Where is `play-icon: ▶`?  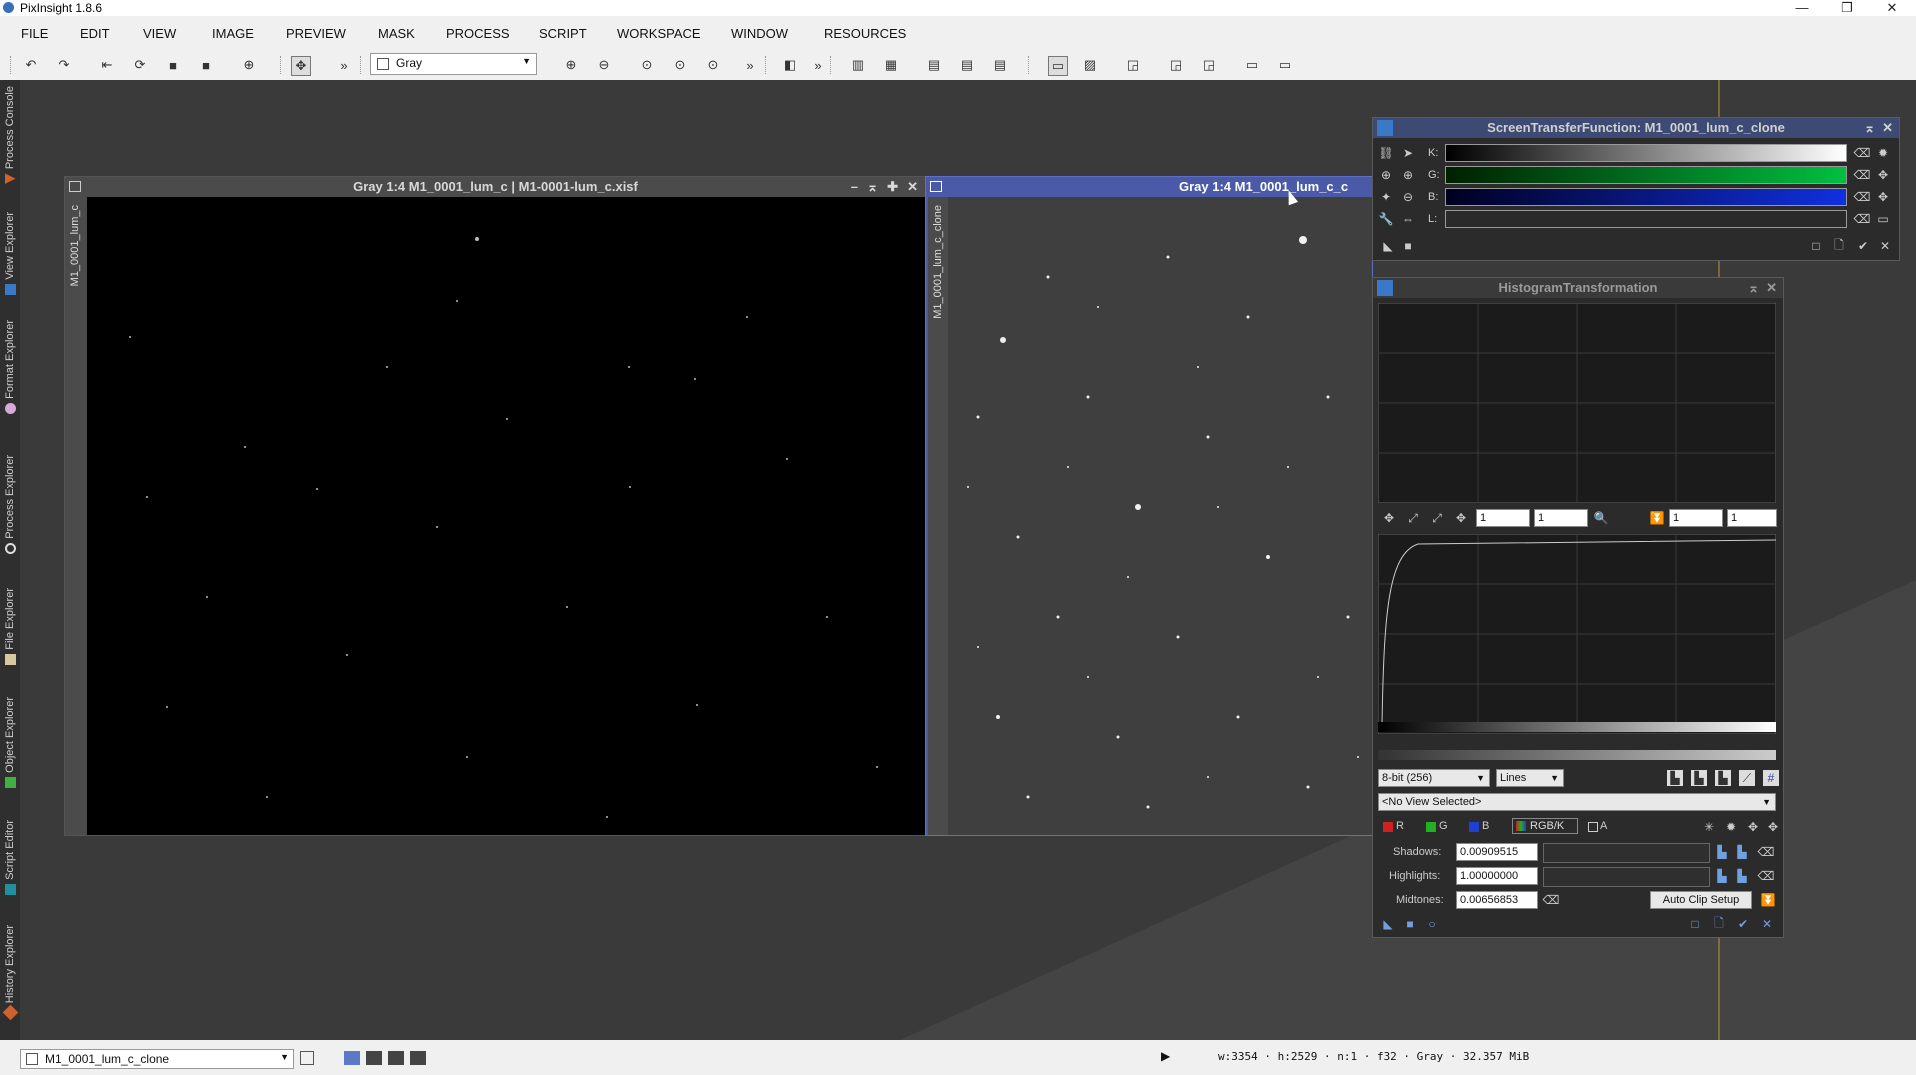
play-icon: ▶ is located at coordinates (1165, 1056).